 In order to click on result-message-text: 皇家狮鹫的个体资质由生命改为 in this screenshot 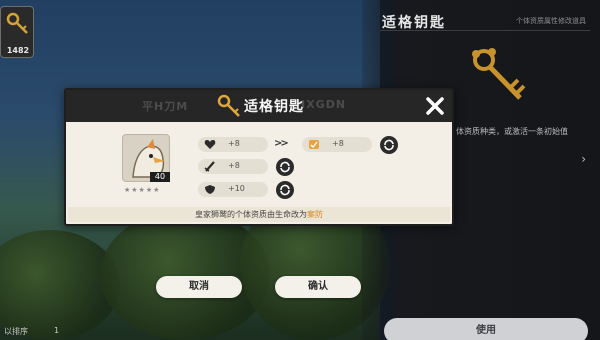, I will do `click(251, 214)`.